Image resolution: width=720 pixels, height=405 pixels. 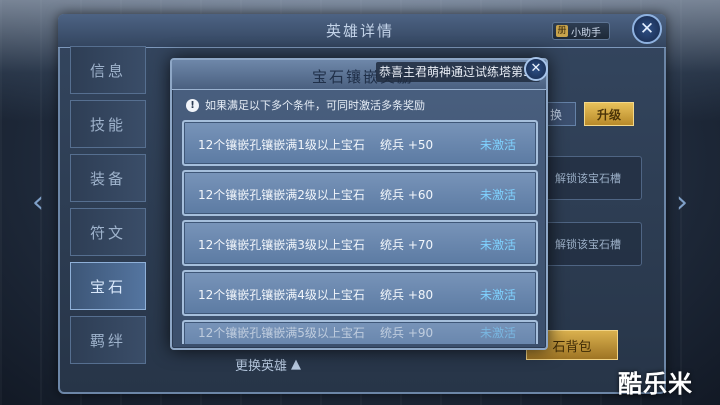 I want to click on exclamation-icon: !, so click(x=192, y=105).